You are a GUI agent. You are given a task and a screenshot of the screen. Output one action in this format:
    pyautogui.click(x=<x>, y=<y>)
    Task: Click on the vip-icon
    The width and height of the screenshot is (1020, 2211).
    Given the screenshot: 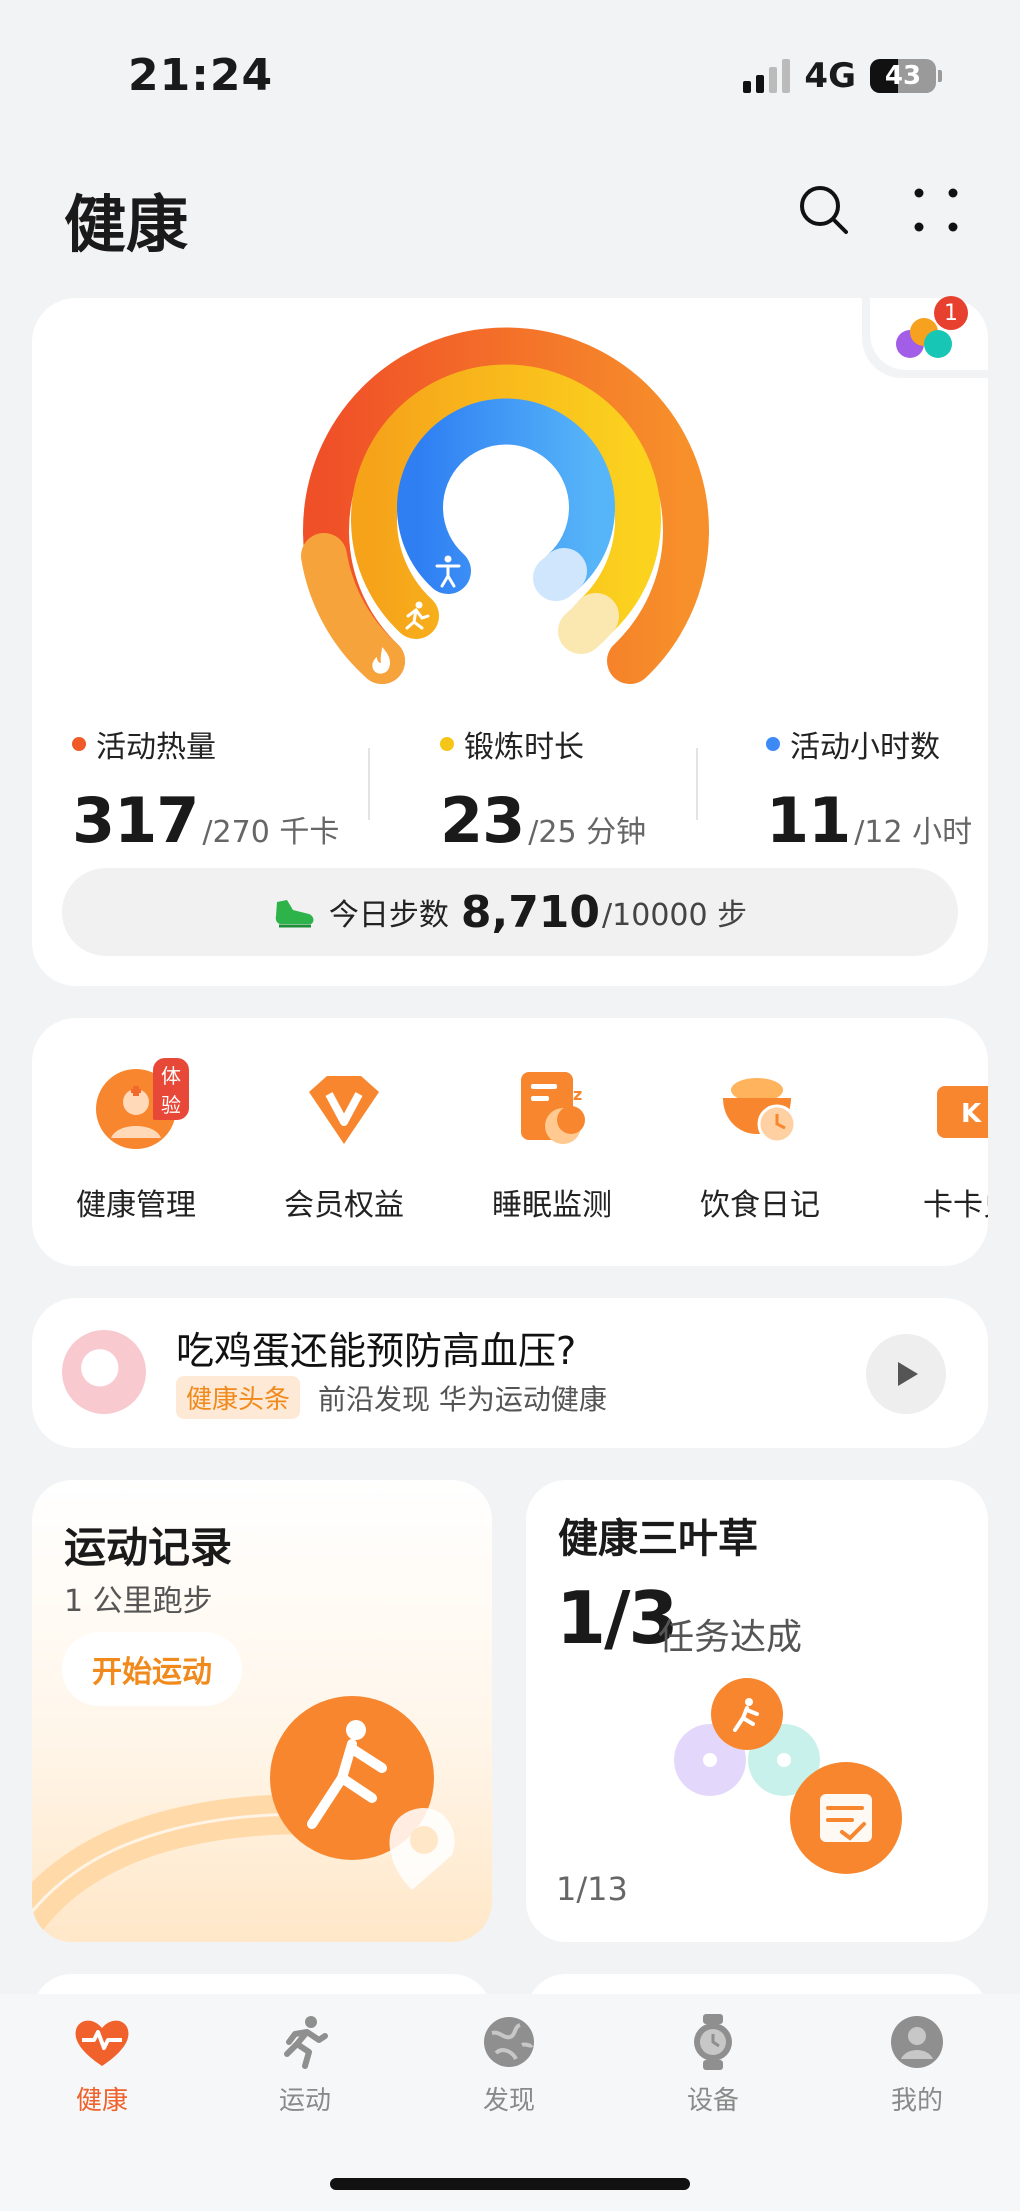 What is the action you would take?
    pyautogui.click(x=344, y=1109)
    